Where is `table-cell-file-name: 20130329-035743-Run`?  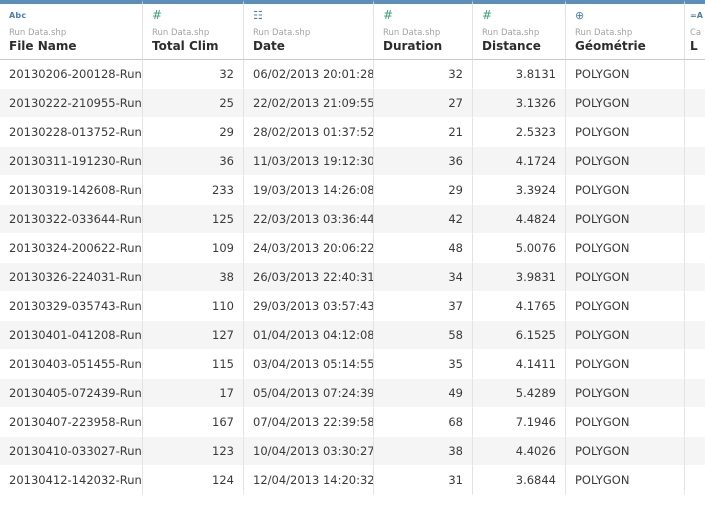 table-cell-file-name: 20130329-035743-Run is located at coordinates (71, 306).